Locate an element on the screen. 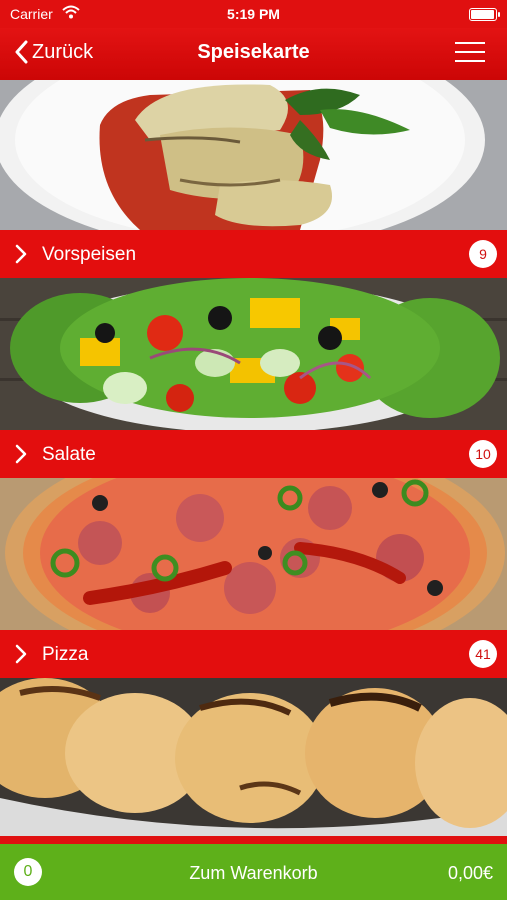 The height and width of the screenshot is (900, 507). status-bar: Carrier 5:19 PM is located at coordinates (253, 14).